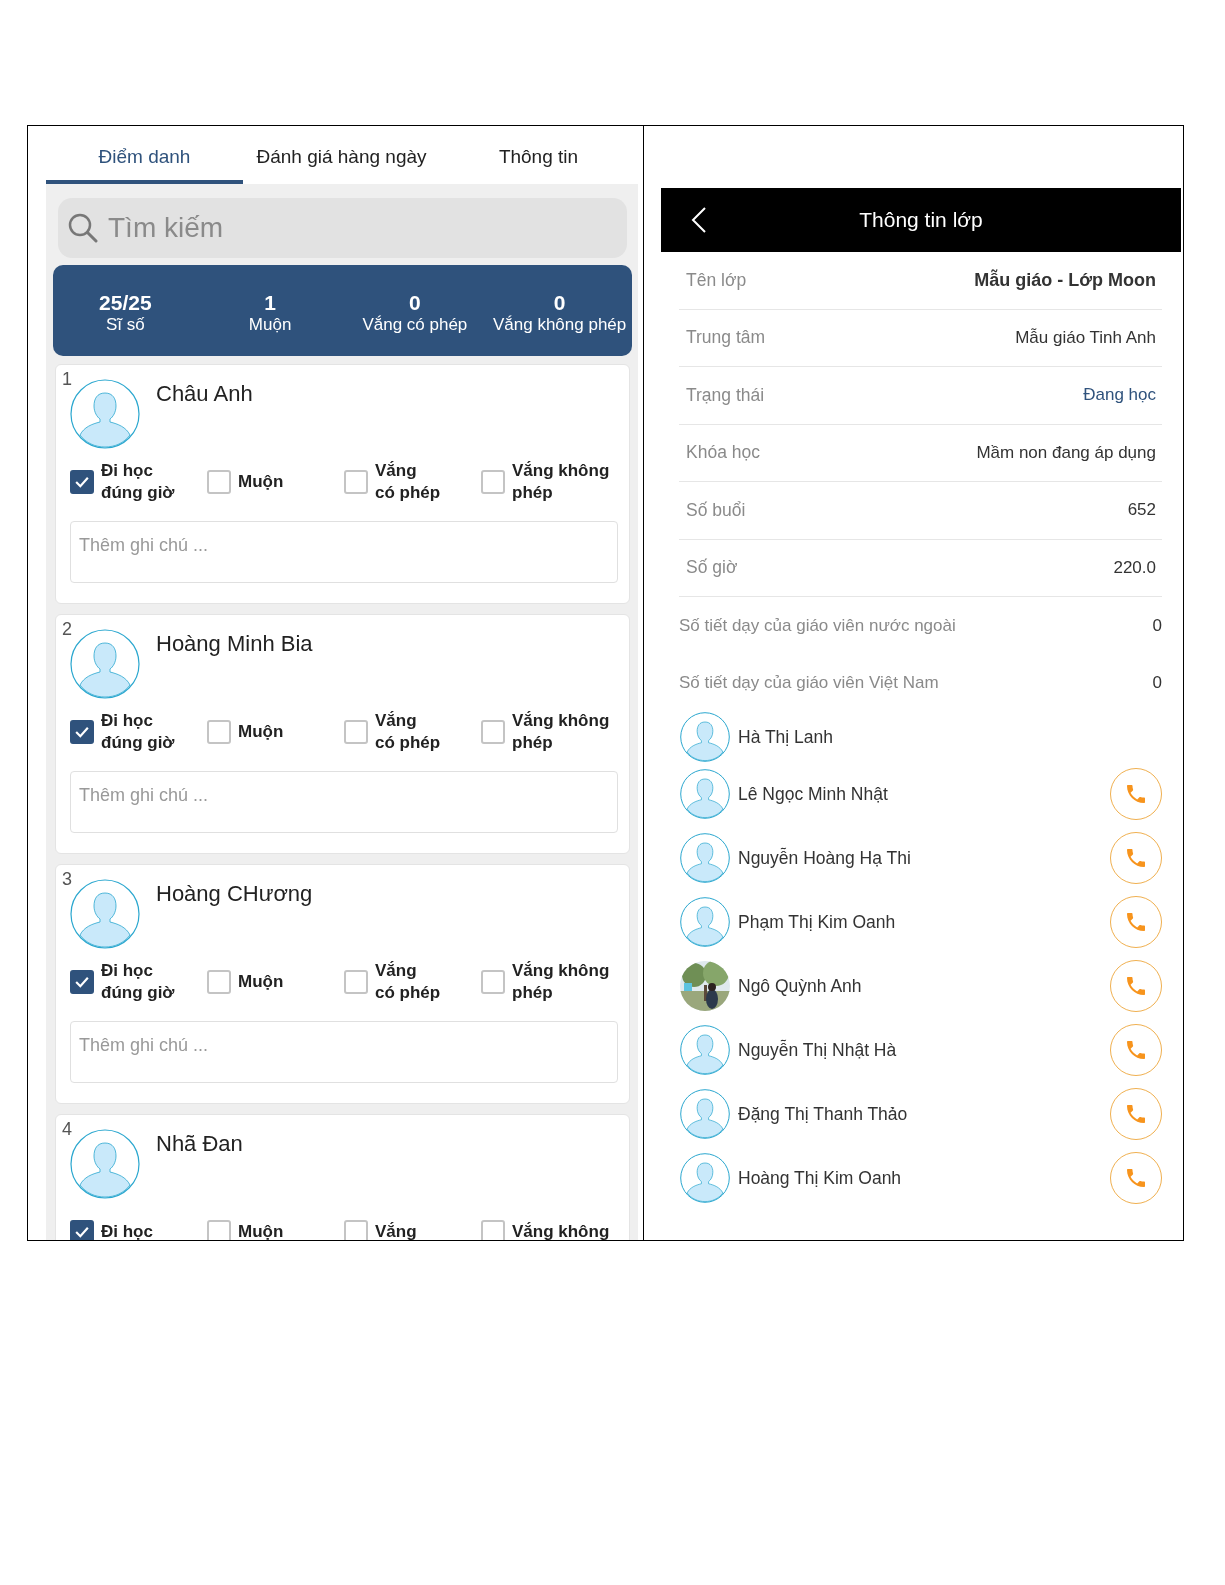 This screenshot has width=1225, height=1585. I want to click on stat-label: Sĩ số, so click(125, 324).